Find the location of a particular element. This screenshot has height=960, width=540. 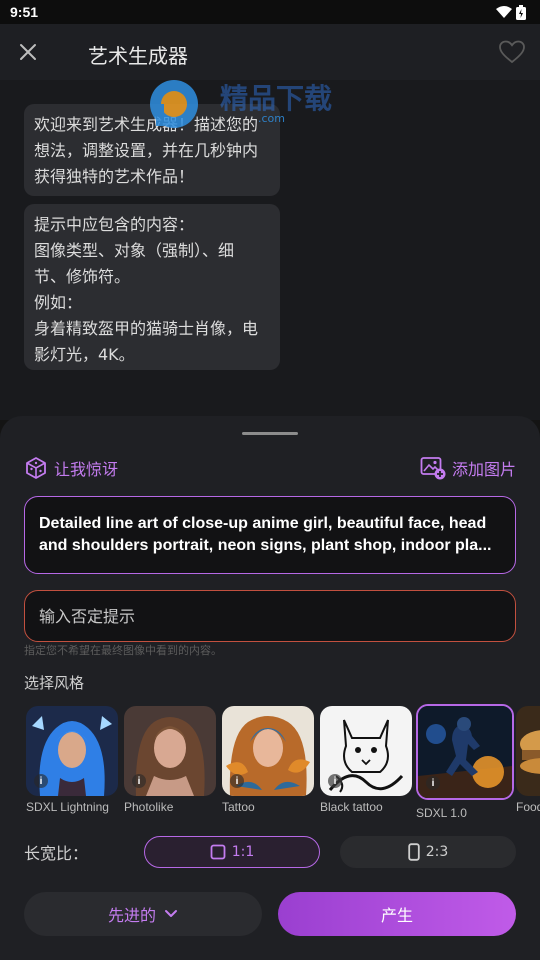

negative-prompt-field is located at coordinates (270, 616).